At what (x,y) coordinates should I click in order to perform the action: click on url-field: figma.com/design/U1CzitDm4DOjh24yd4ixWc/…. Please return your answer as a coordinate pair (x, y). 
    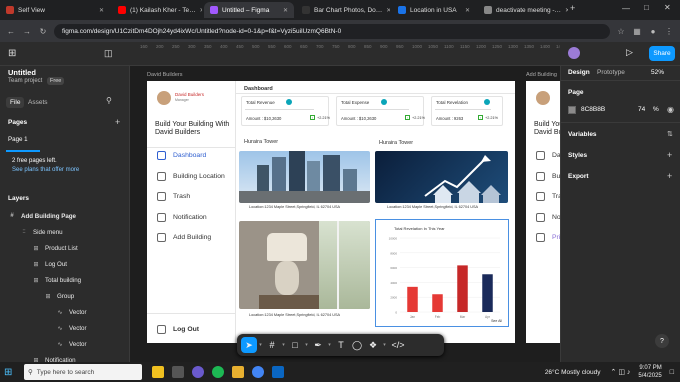
    Looking at the image, I should click on (332, 31).